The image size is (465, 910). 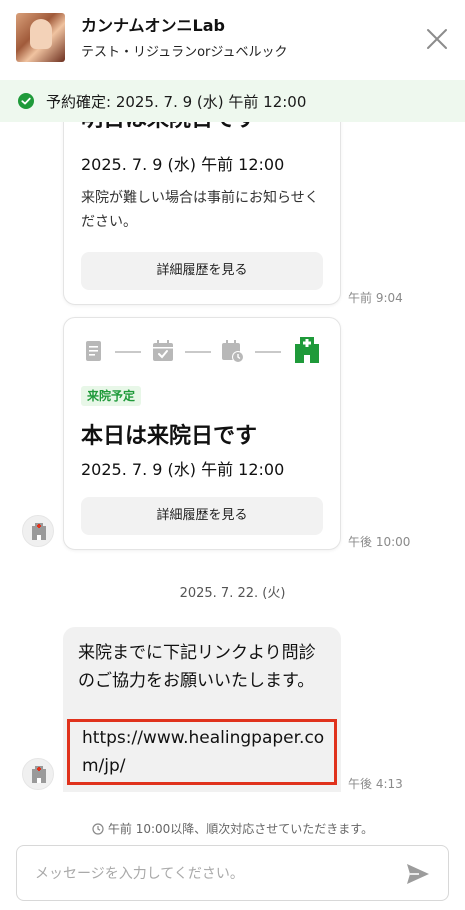 What do you see at coordinates (111, 396) in the screenshot?
I see `status-badge: 来院予定` at bounding box center [111, 396].